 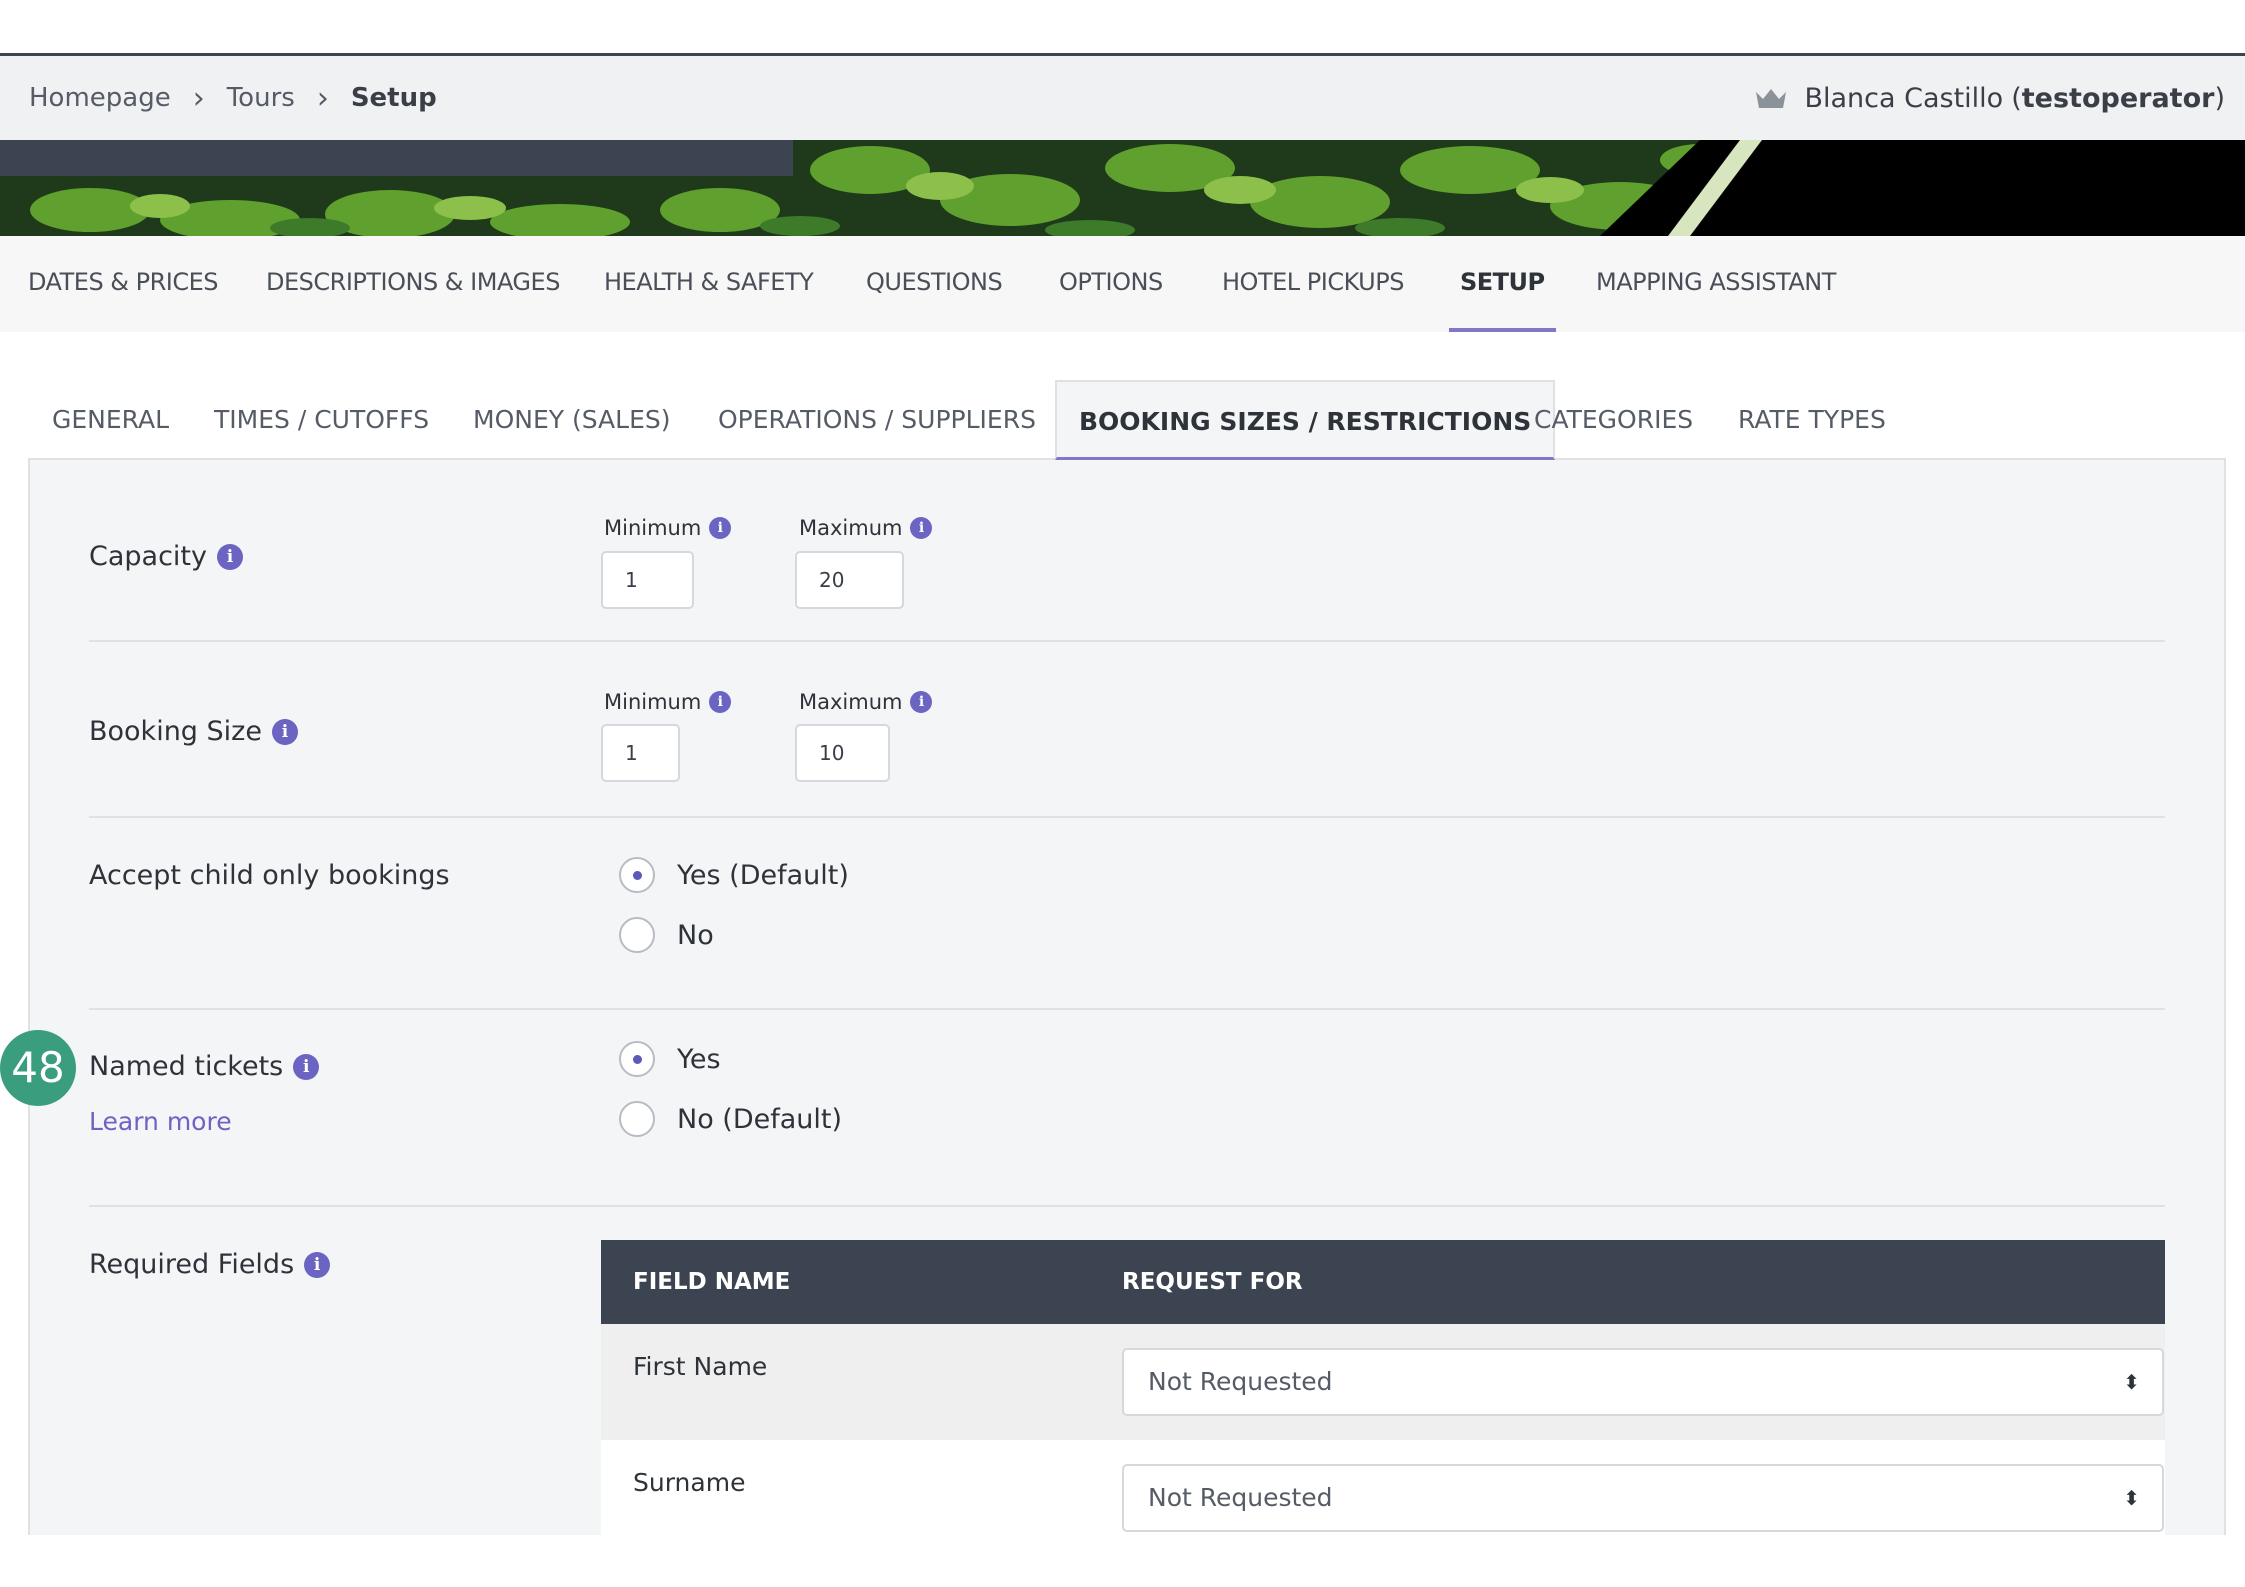 I want to click on booking-min-caption: Minimum i, so click(x=668, y=702).